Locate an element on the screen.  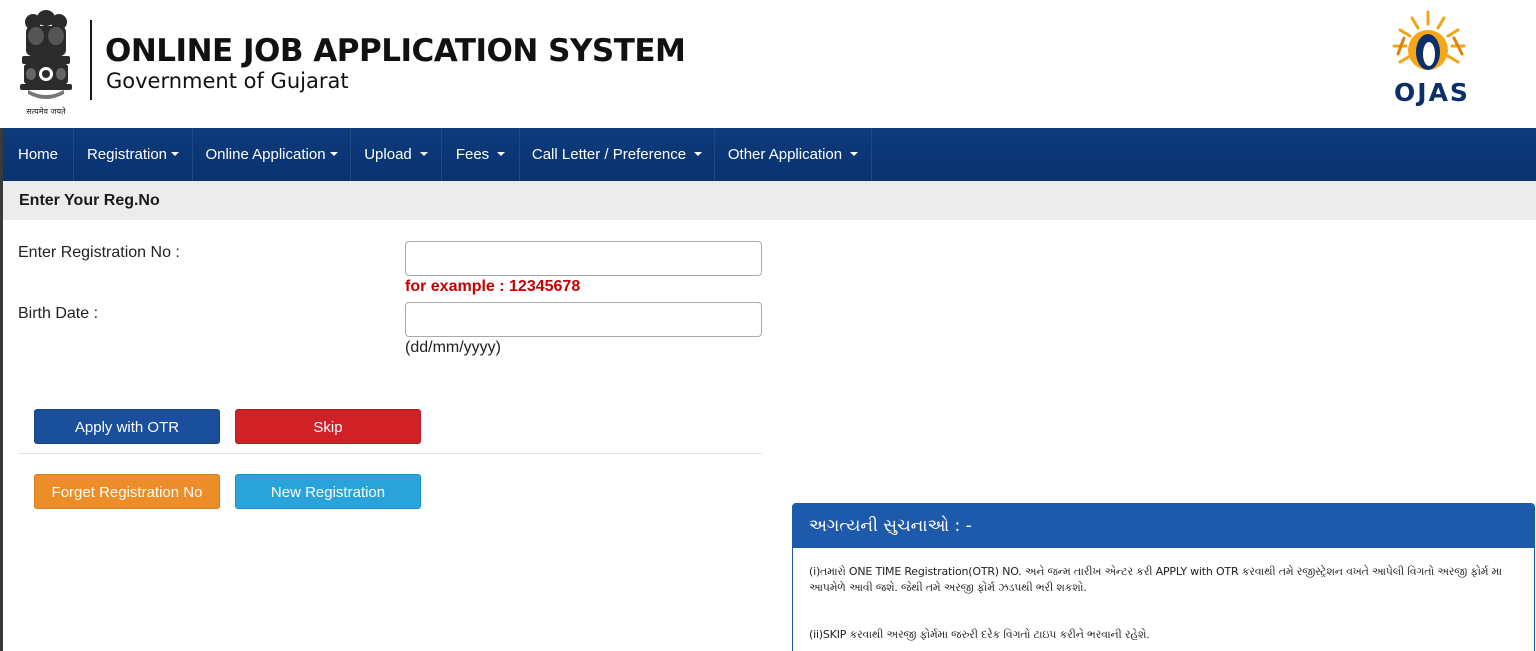
nav-other-application: Other Application is located at coordinates (793, 154).